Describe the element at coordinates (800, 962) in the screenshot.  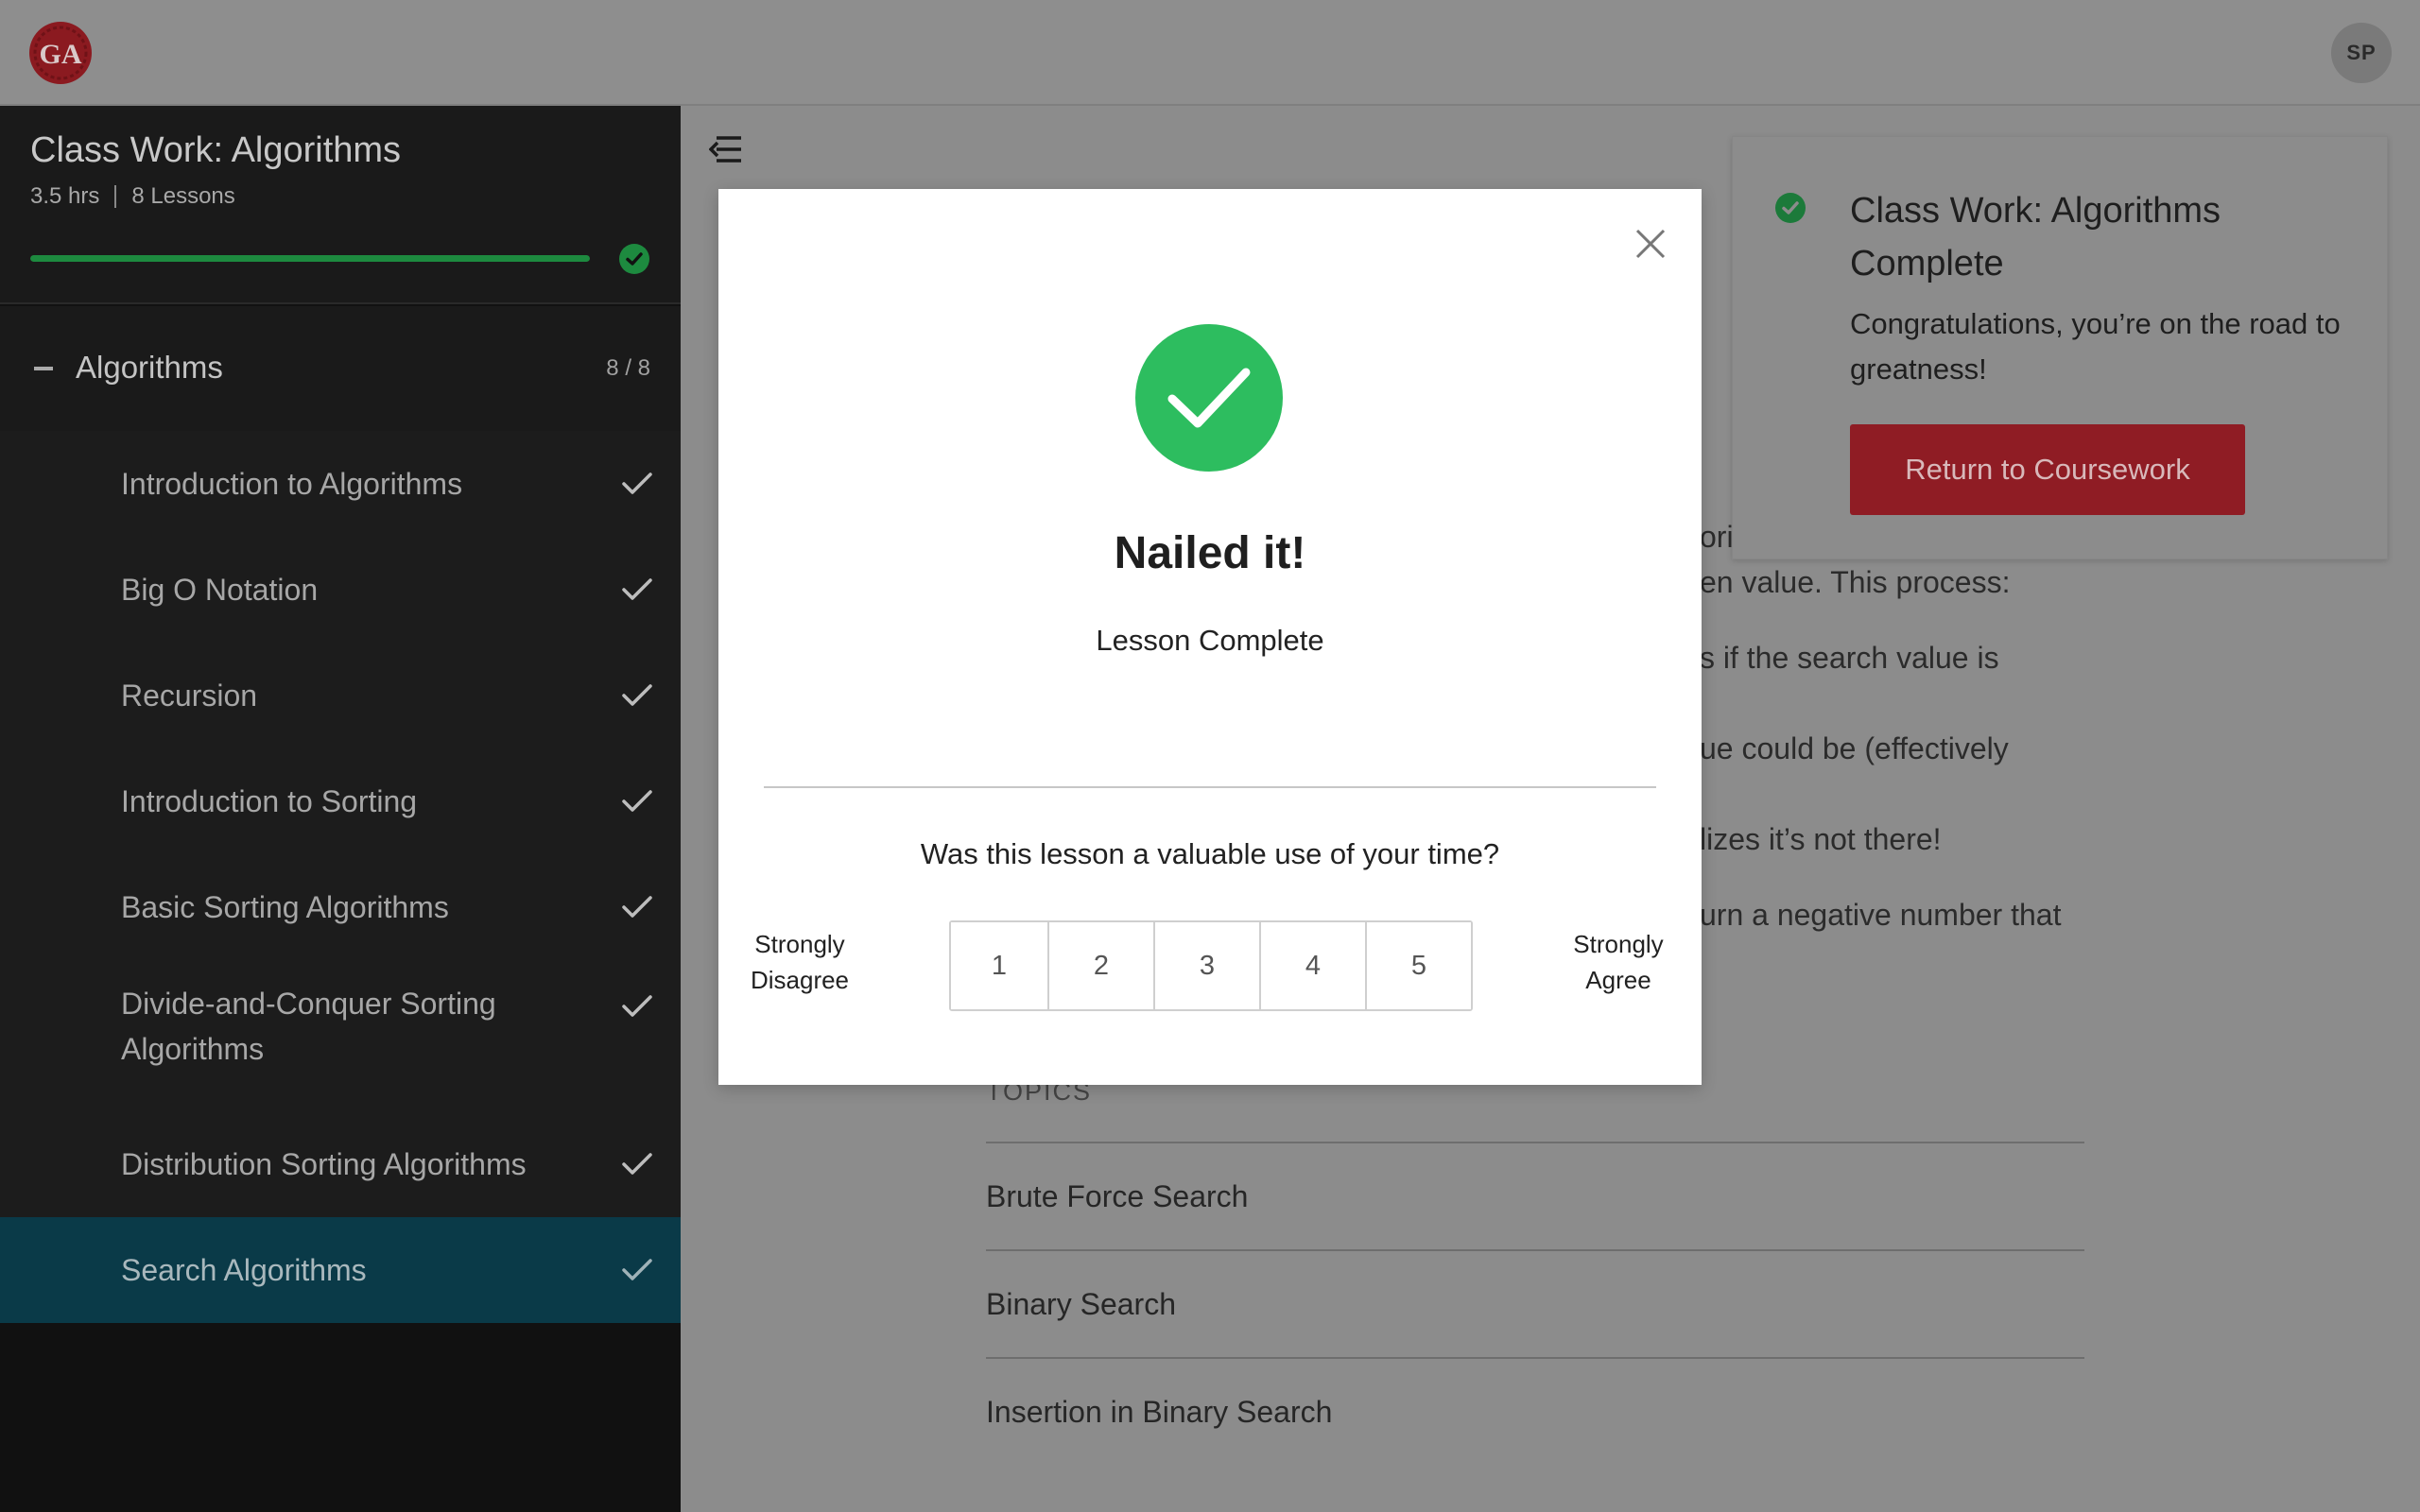
I see `scale-label-low: Strongly Disagree` at that location.